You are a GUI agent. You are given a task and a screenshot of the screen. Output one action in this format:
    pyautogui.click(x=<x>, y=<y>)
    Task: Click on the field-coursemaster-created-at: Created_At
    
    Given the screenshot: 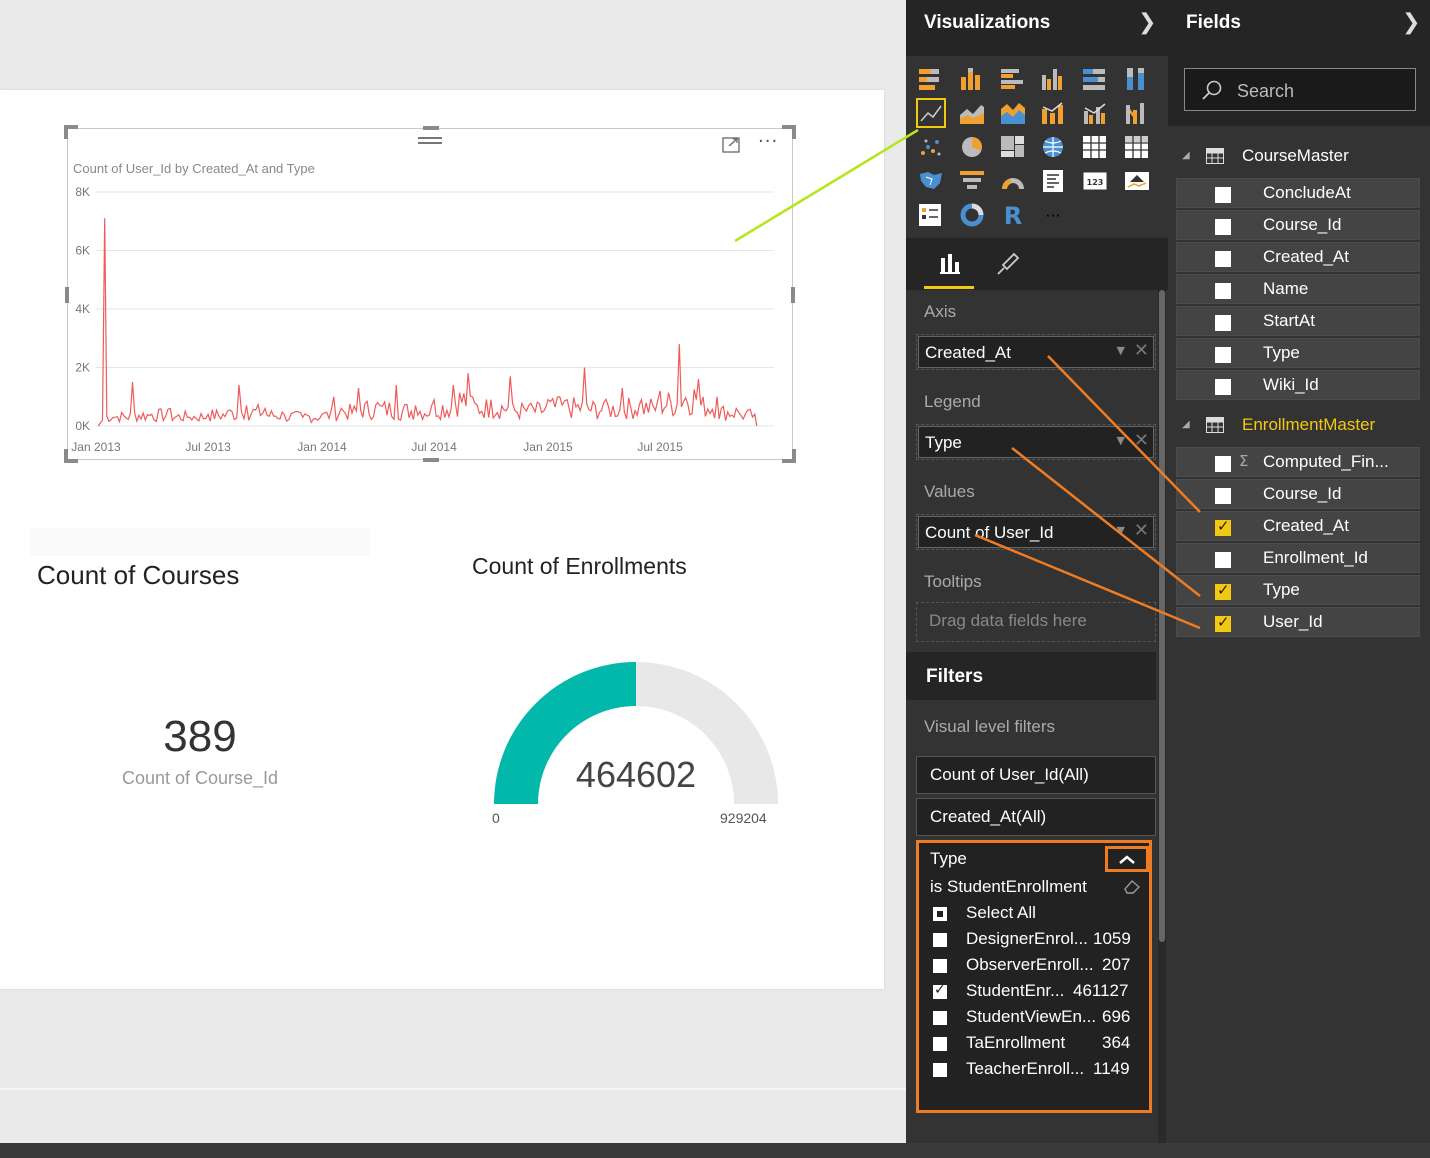 What is the action you would take?
    pyautogui.click(x=1298, y=257)
    